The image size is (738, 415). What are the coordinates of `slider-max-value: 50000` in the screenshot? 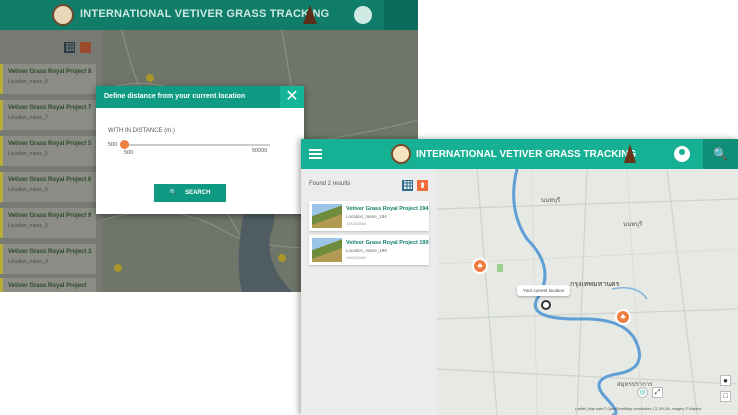 It's located at (260, 151).